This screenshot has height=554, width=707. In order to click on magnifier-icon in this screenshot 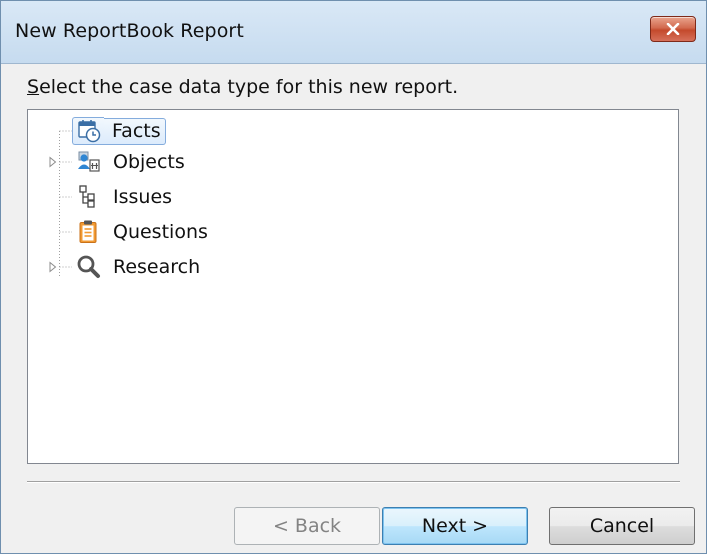, I will do `click(88, 266)`.